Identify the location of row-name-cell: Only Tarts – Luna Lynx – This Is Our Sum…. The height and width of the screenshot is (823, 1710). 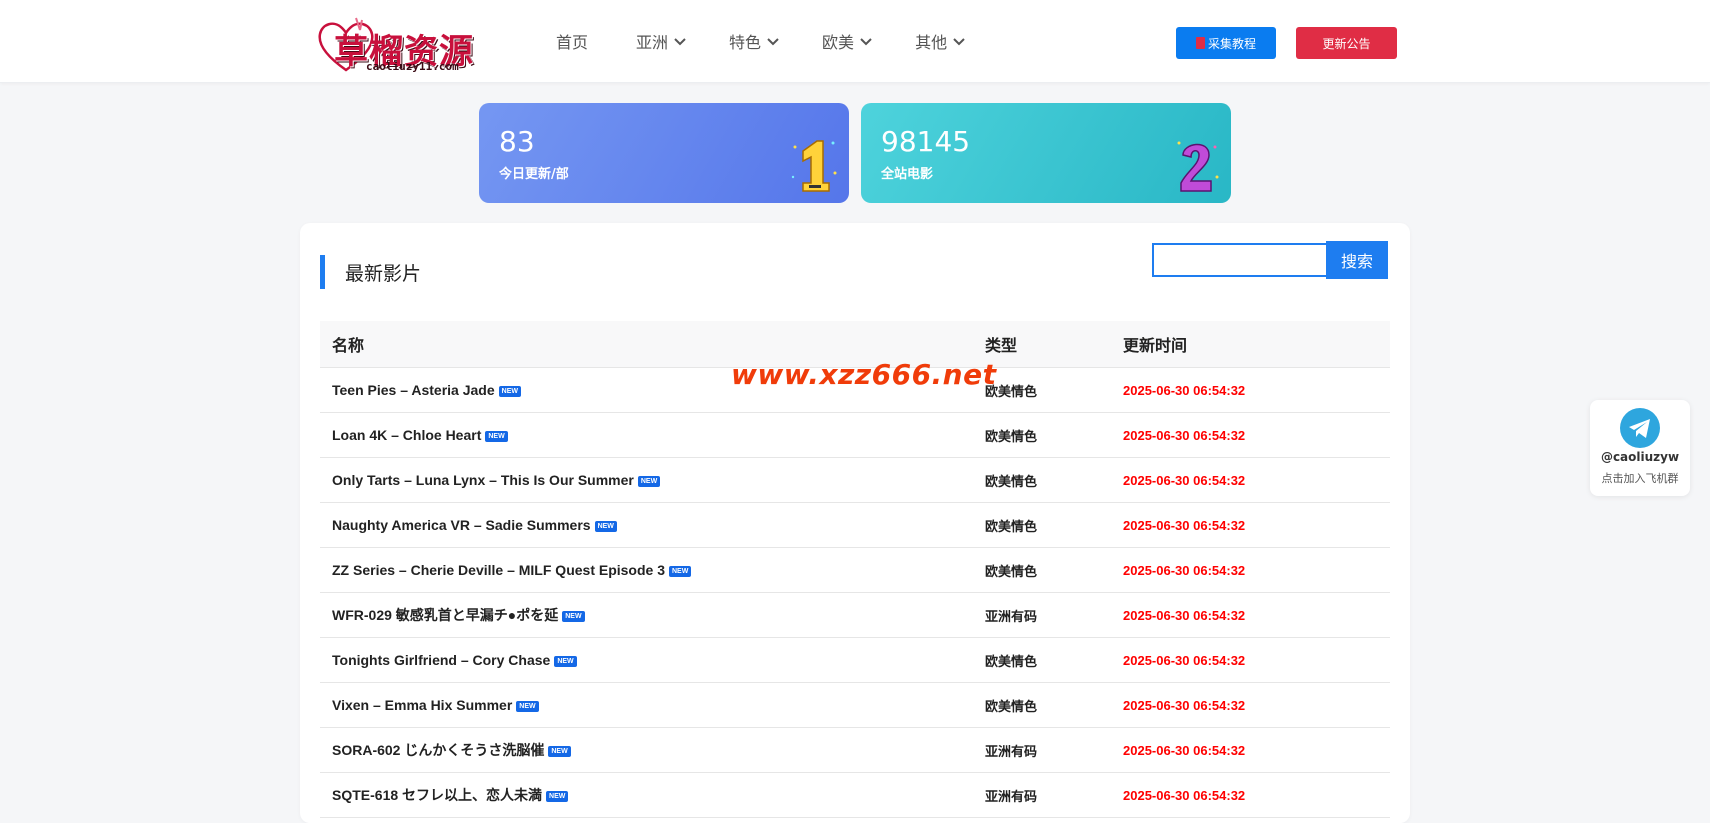
(652, 480).